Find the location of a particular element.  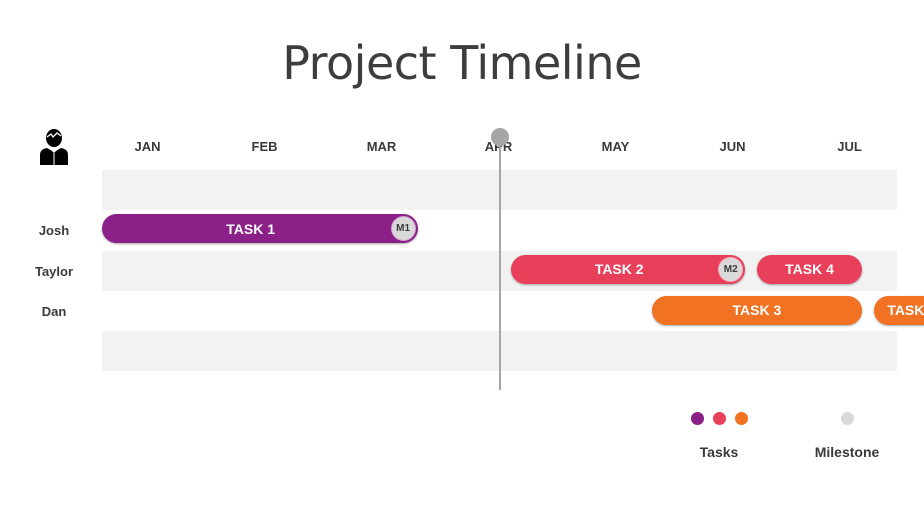

person-icon is located at coordinates (54, 147).